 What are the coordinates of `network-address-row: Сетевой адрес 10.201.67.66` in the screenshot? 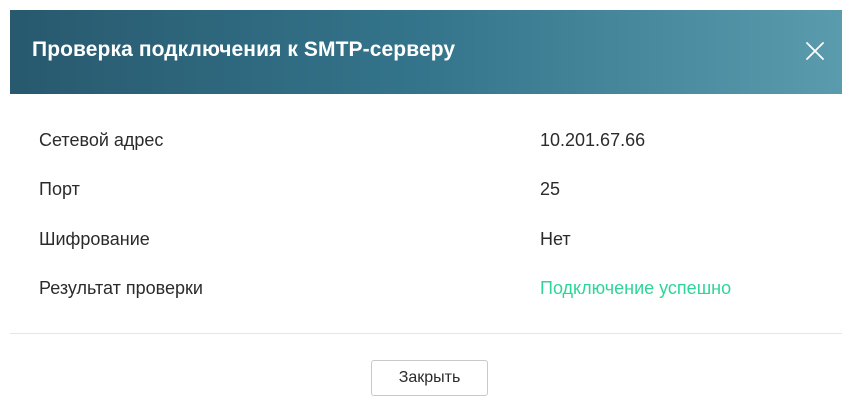 It's located at (429, 143).